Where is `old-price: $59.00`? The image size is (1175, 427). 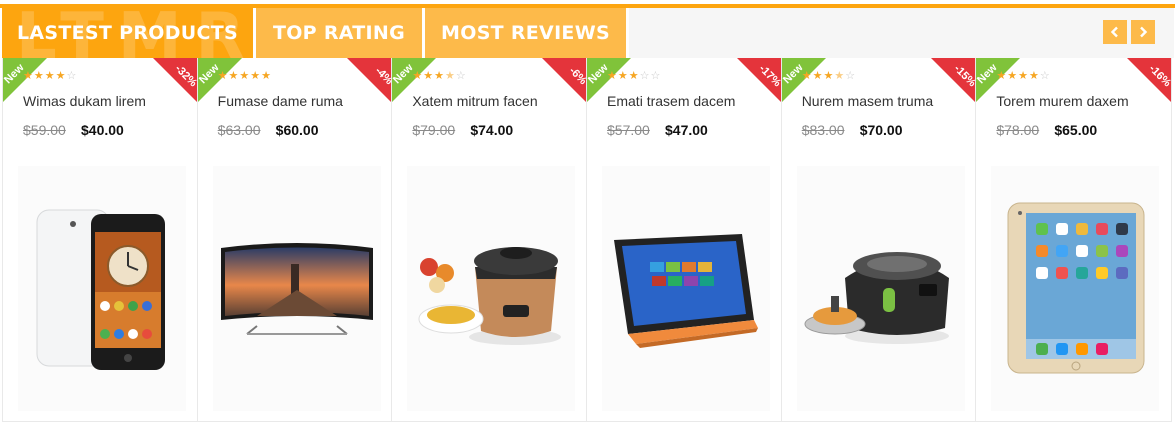 old-price: $59.00 is located at coordinates (44, 130).